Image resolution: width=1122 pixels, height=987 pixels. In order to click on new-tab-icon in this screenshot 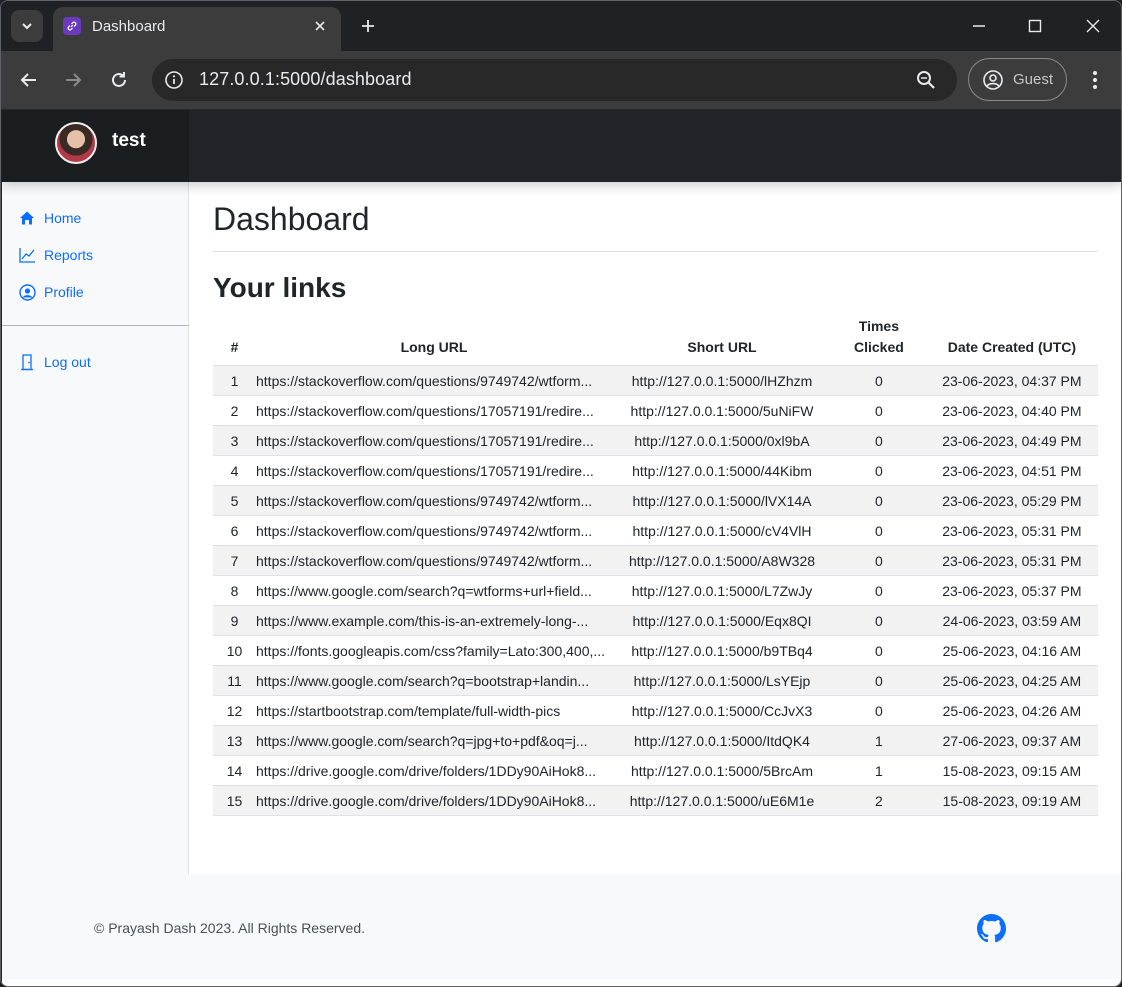, I will do `click(368, 26)`.